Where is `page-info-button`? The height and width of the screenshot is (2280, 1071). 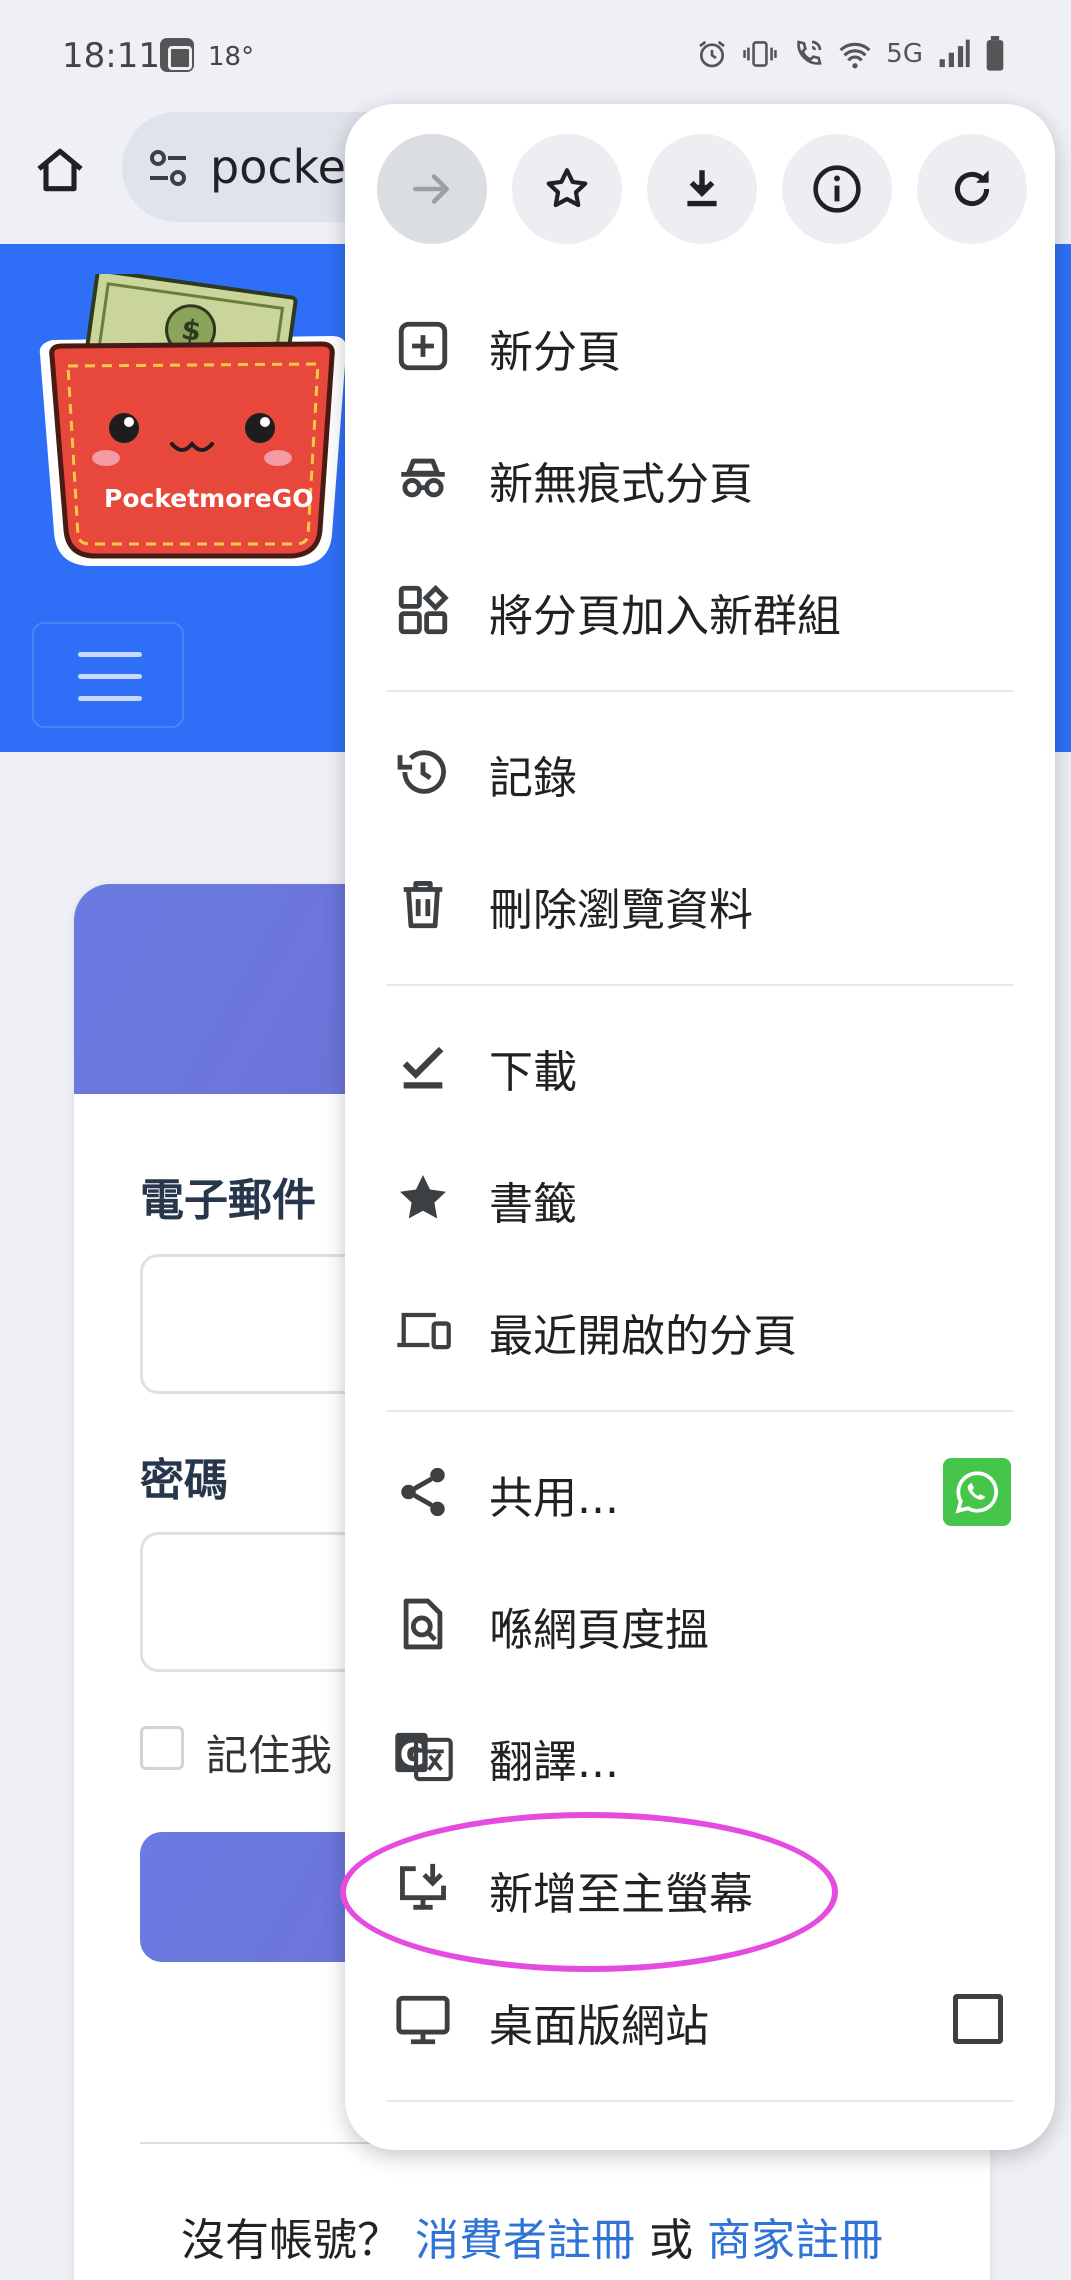 page-info-button is located at coordinates (837, 189).